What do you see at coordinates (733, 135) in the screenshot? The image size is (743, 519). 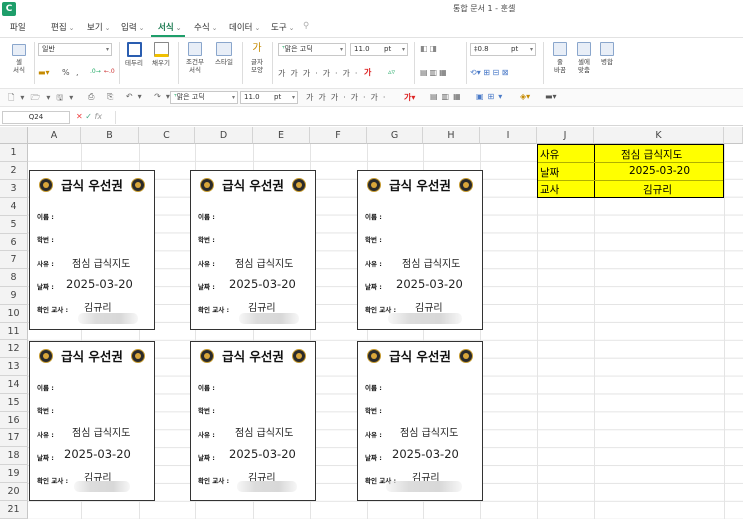 I see `column-header-extra` at bounding box center [733, 135].